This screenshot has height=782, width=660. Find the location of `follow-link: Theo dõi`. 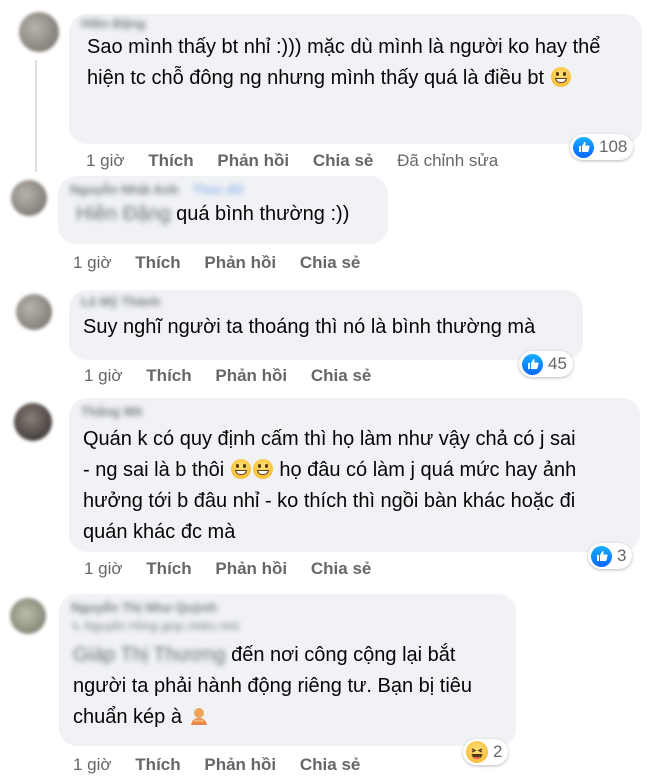

follow-link: Theo dõi is located at coordinates (218, 189).